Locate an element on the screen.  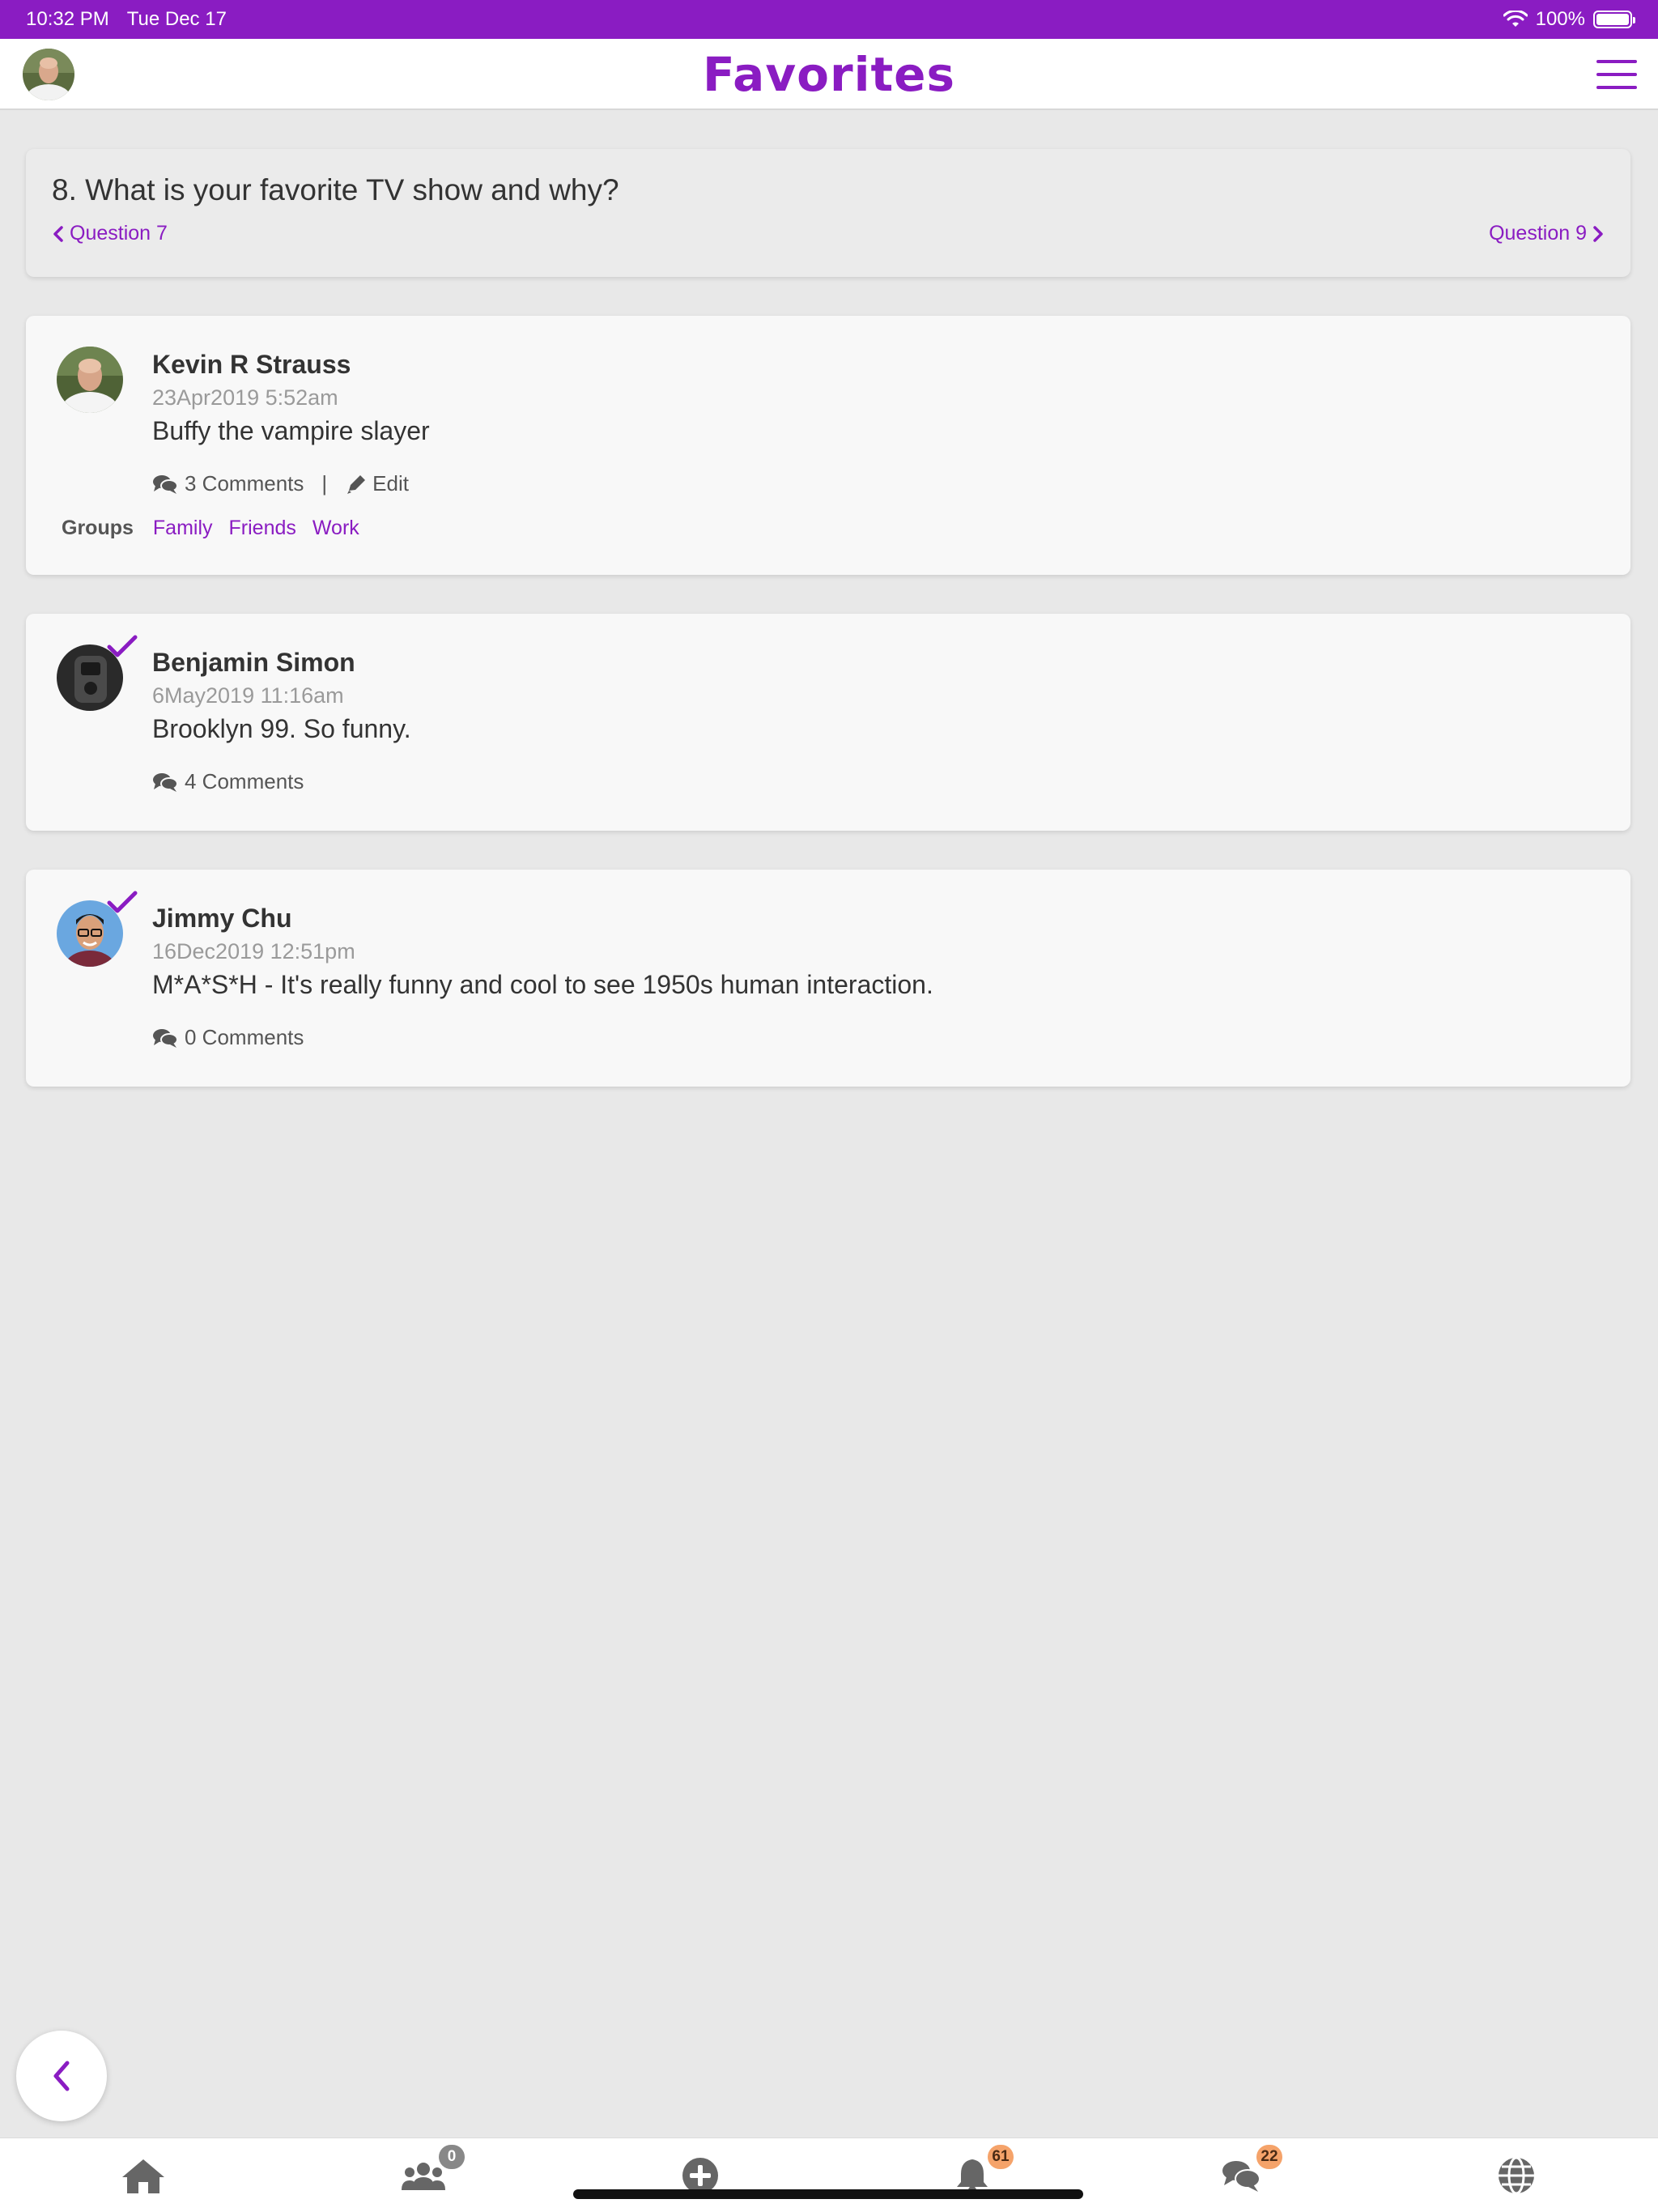
comments-link: 0 Comments is located at coordinates (228, 1037).